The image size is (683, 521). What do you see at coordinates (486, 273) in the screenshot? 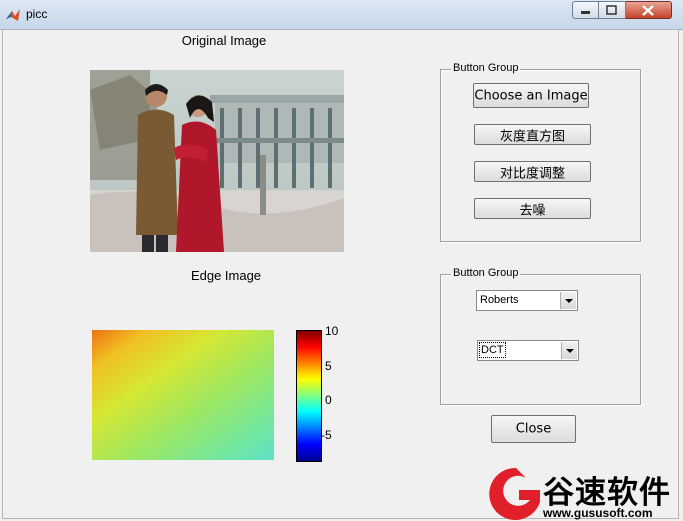
I see `button-group-2-label: Button Group` at bounding box center [486, 273].